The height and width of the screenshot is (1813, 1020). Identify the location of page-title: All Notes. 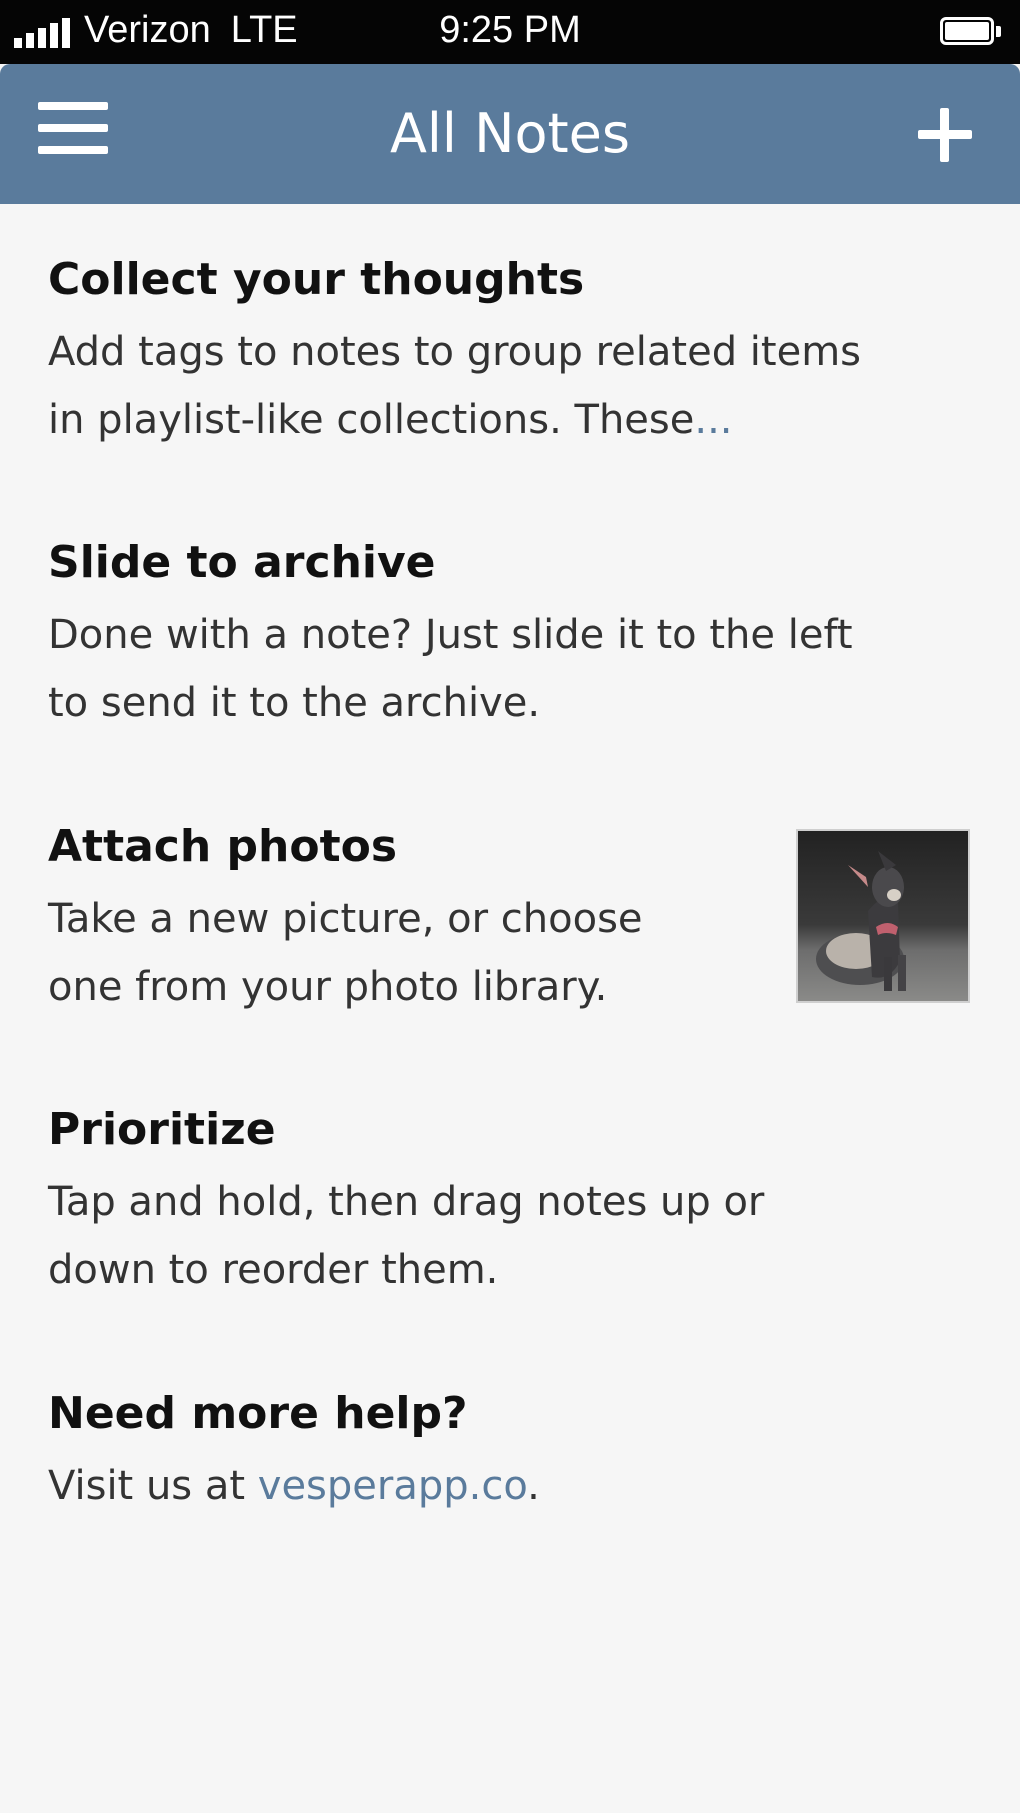
(510, 133).